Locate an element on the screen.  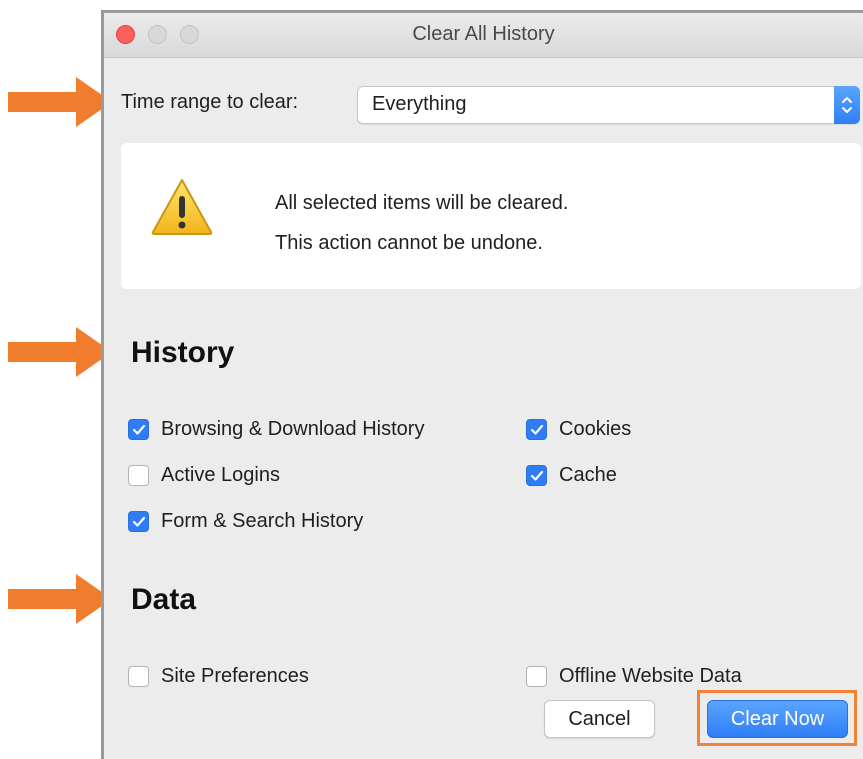
time-range-value: Everything is located at coordinates (419, 104).